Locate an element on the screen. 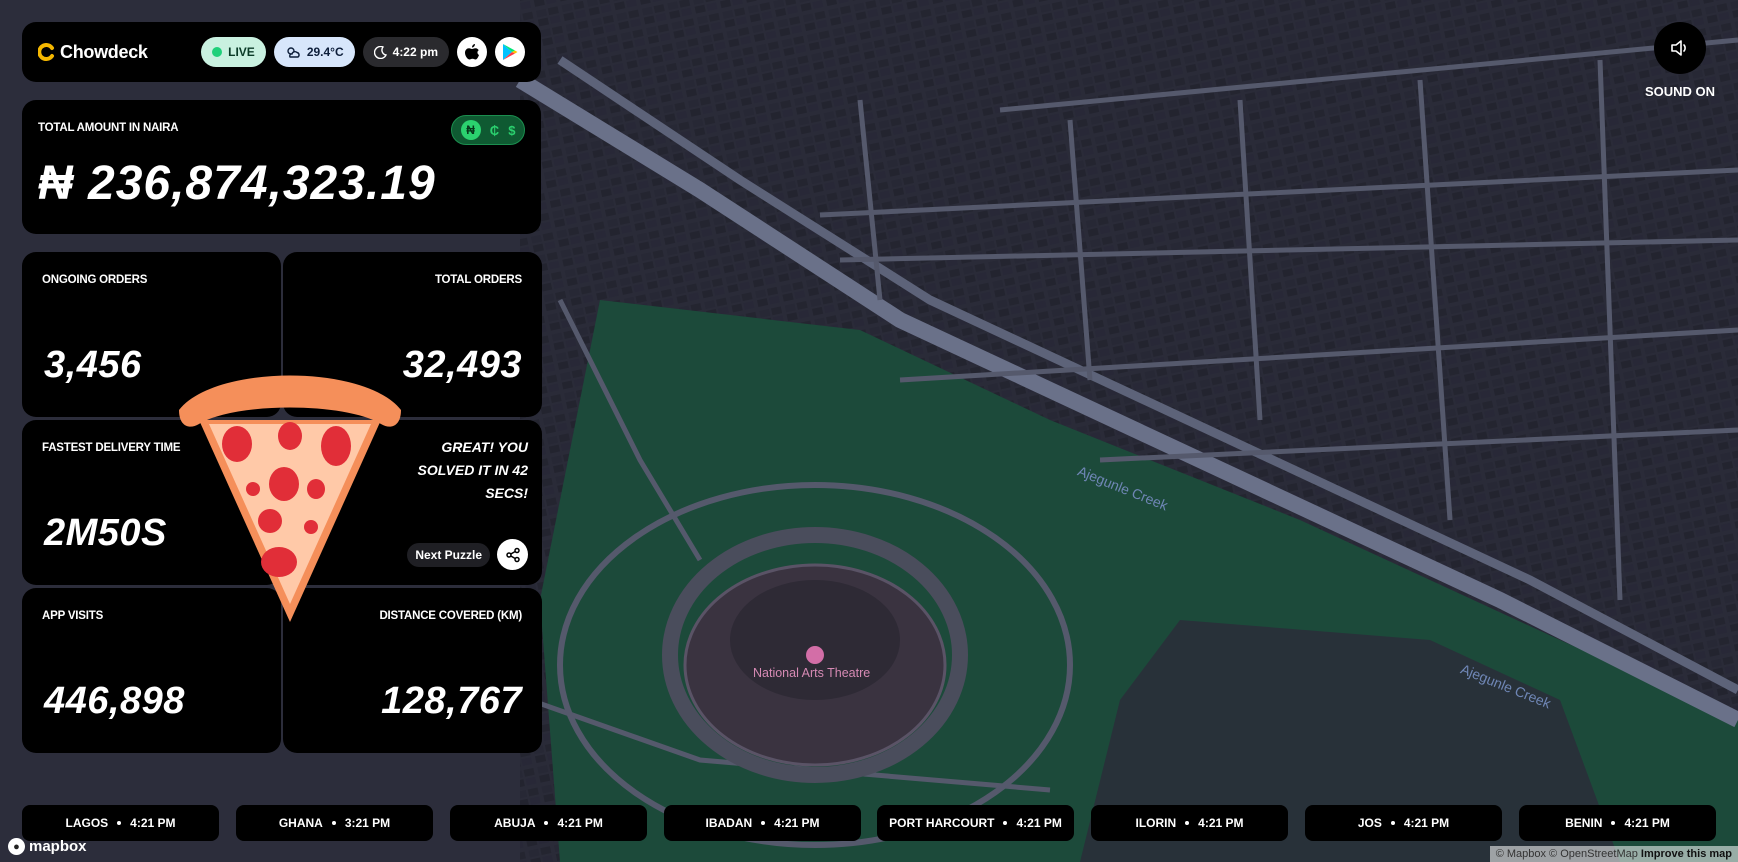 Image resolution: width=1738 pixels, height=862 pixels. live-dot-icon is located at coordinates (217, 52).